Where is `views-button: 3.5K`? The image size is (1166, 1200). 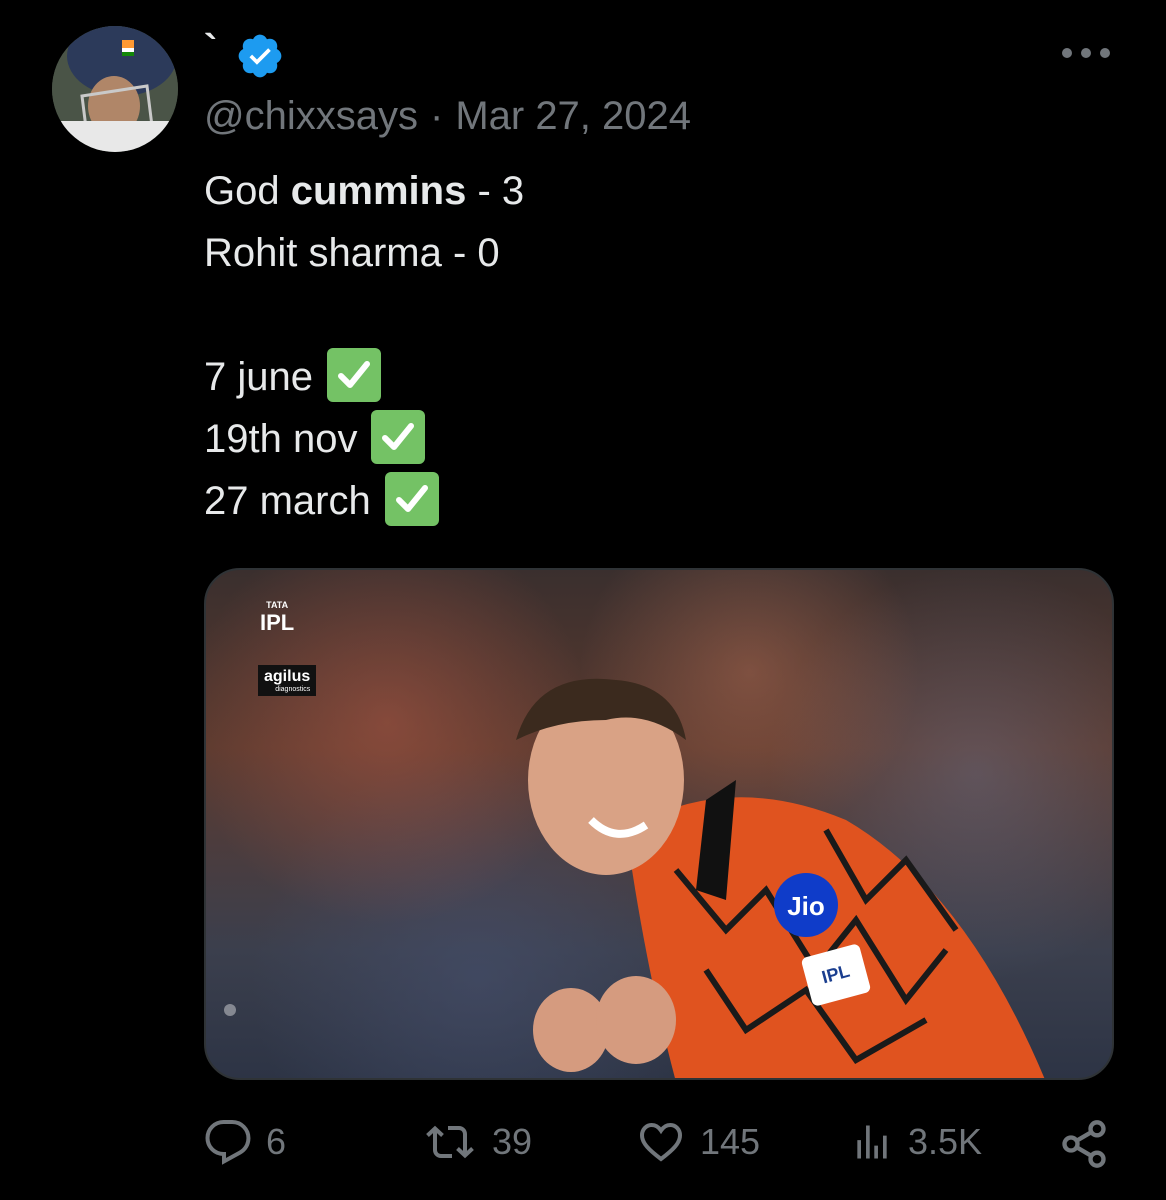
views-button: 3.5K is located at coordinates (916, 1142).